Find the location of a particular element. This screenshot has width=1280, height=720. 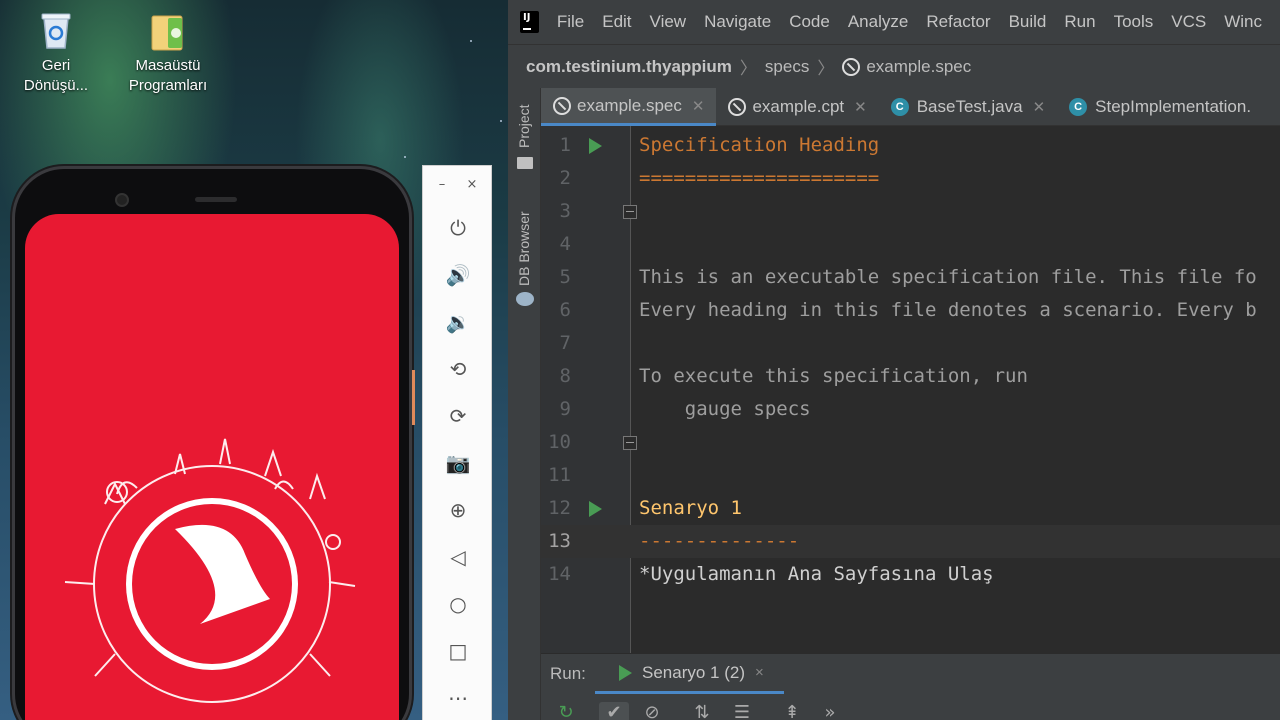

line-number: 4 is located at coordinates (565, 244).